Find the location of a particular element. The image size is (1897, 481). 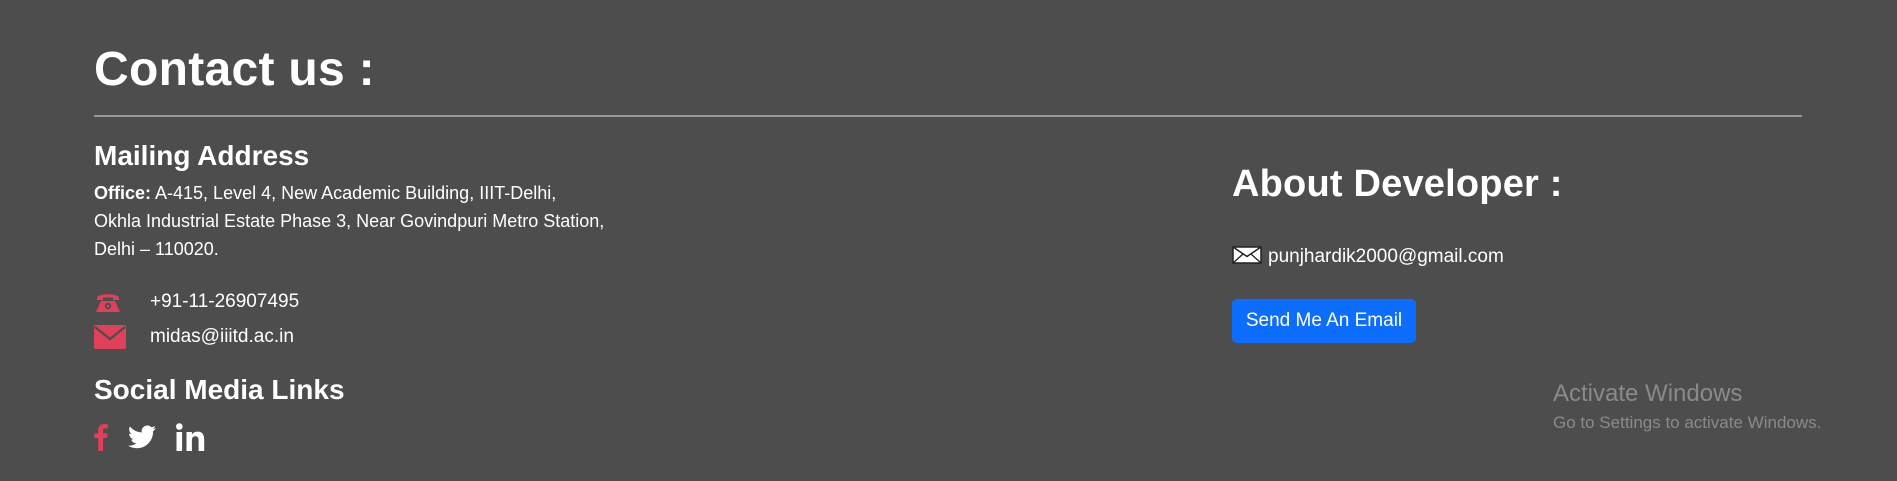

social-links is located at coordinates (160, 437).